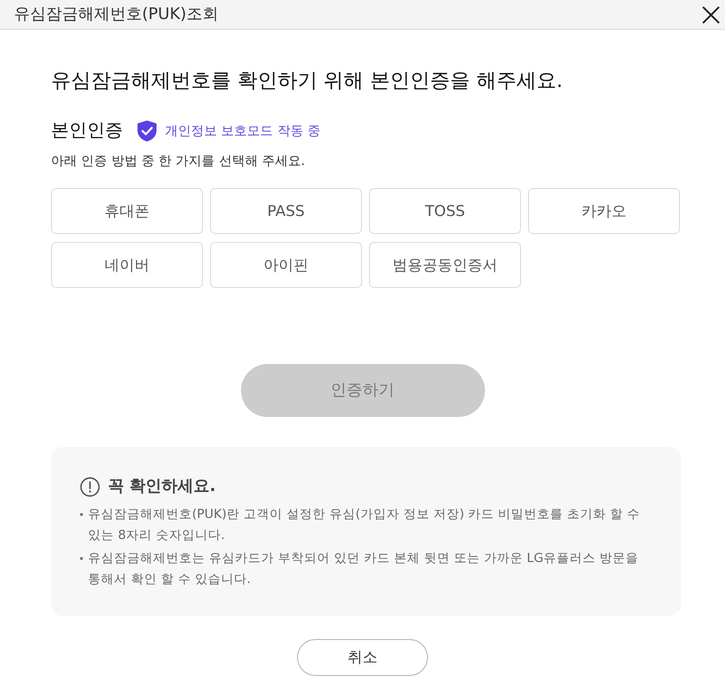  What do you see at coordinates (604, 211) in the screenshot?
I see `auth-method-button: 카카오` at bounding box center [604, 211].